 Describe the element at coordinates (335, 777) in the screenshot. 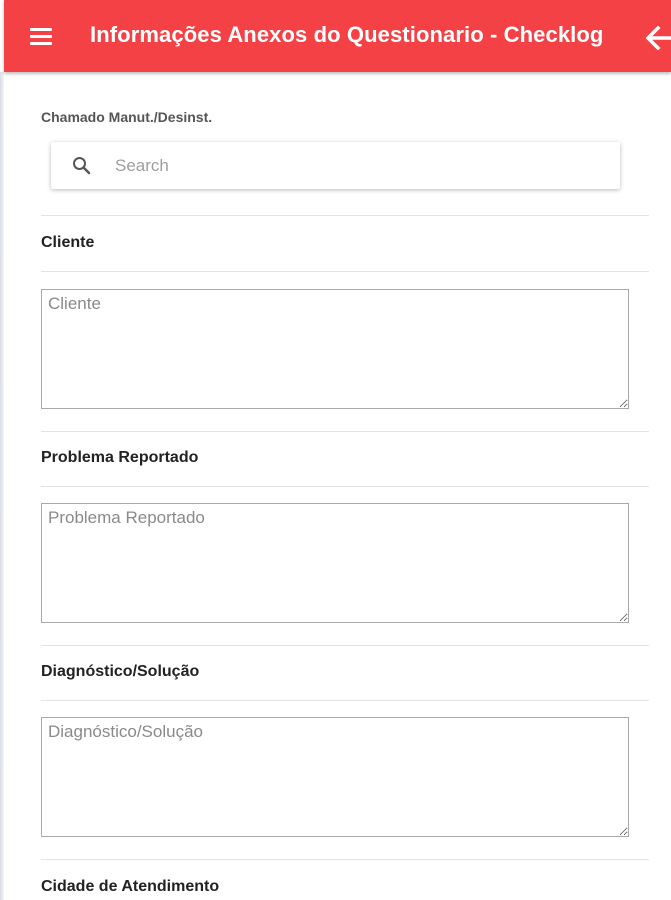

I see `diagnostico-solucao-field` at that location.